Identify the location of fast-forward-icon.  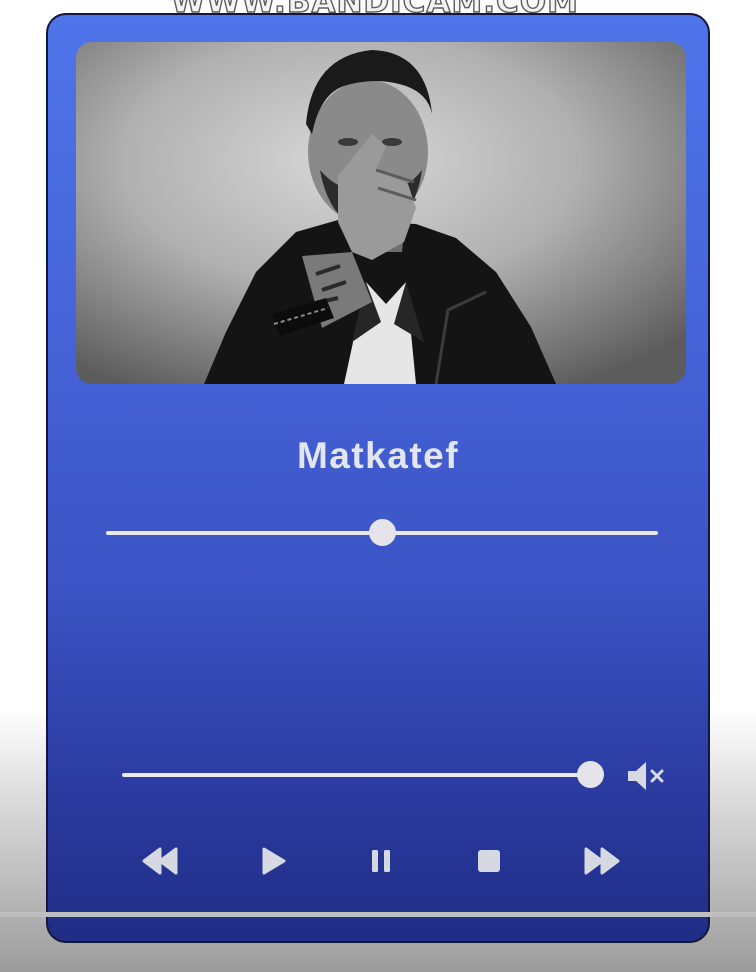
(601, 861).